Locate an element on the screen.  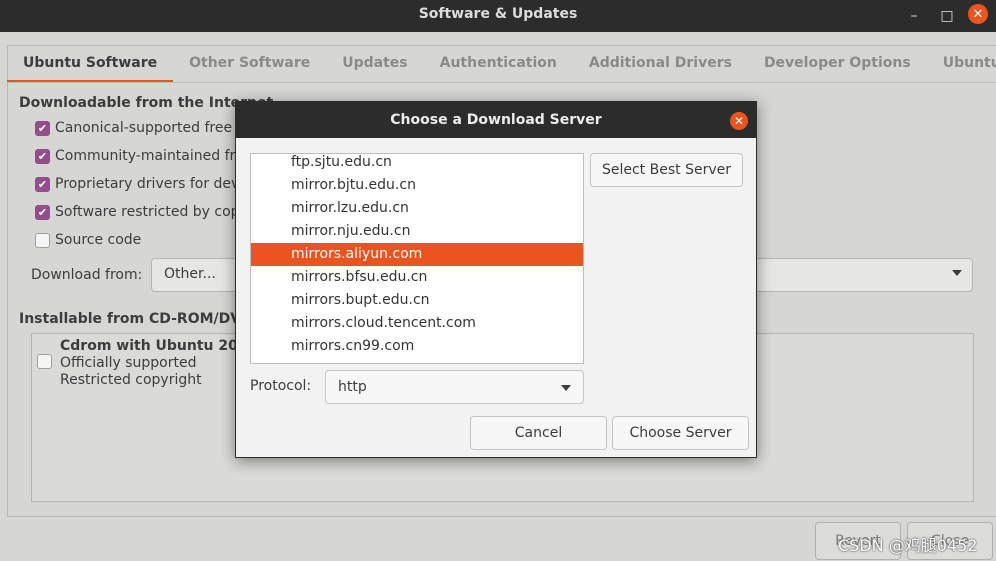
server-list-item-selected: mirrors.aliyun.com is located at coordinates (417, 254).